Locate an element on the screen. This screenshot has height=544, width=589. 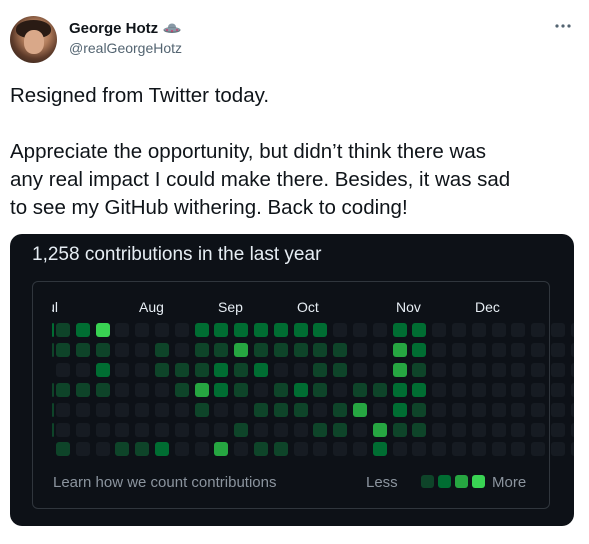
flying-saucer-icon is located at coordinates (172, 28).